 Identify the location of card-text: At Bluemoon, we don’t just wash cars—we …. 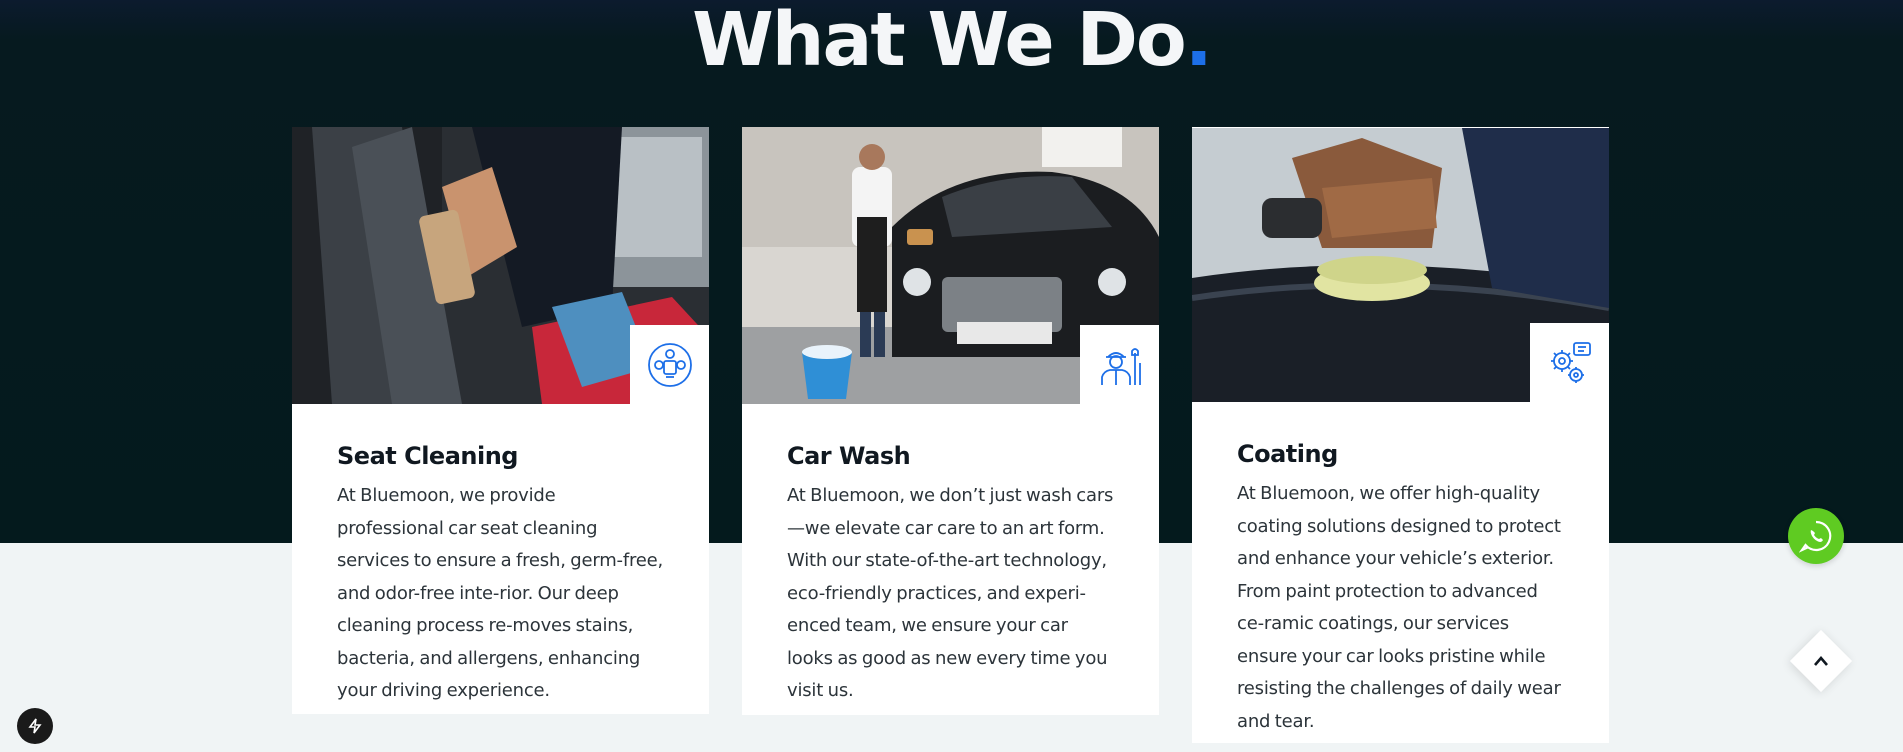
(950, 593).